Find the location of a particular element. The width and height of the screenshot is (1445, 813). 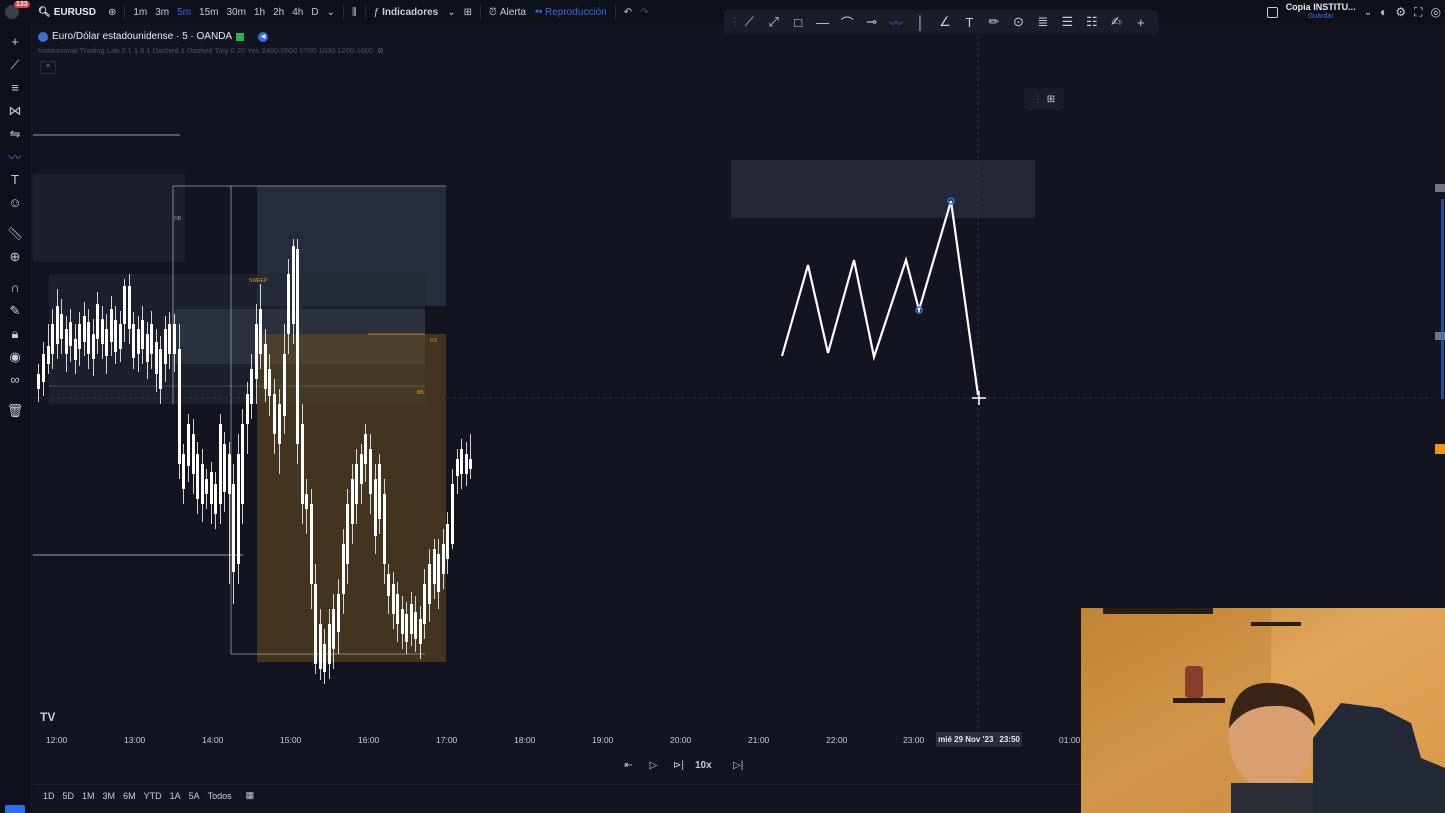

time-label: 20:00 is located at coordinates (681, 740).